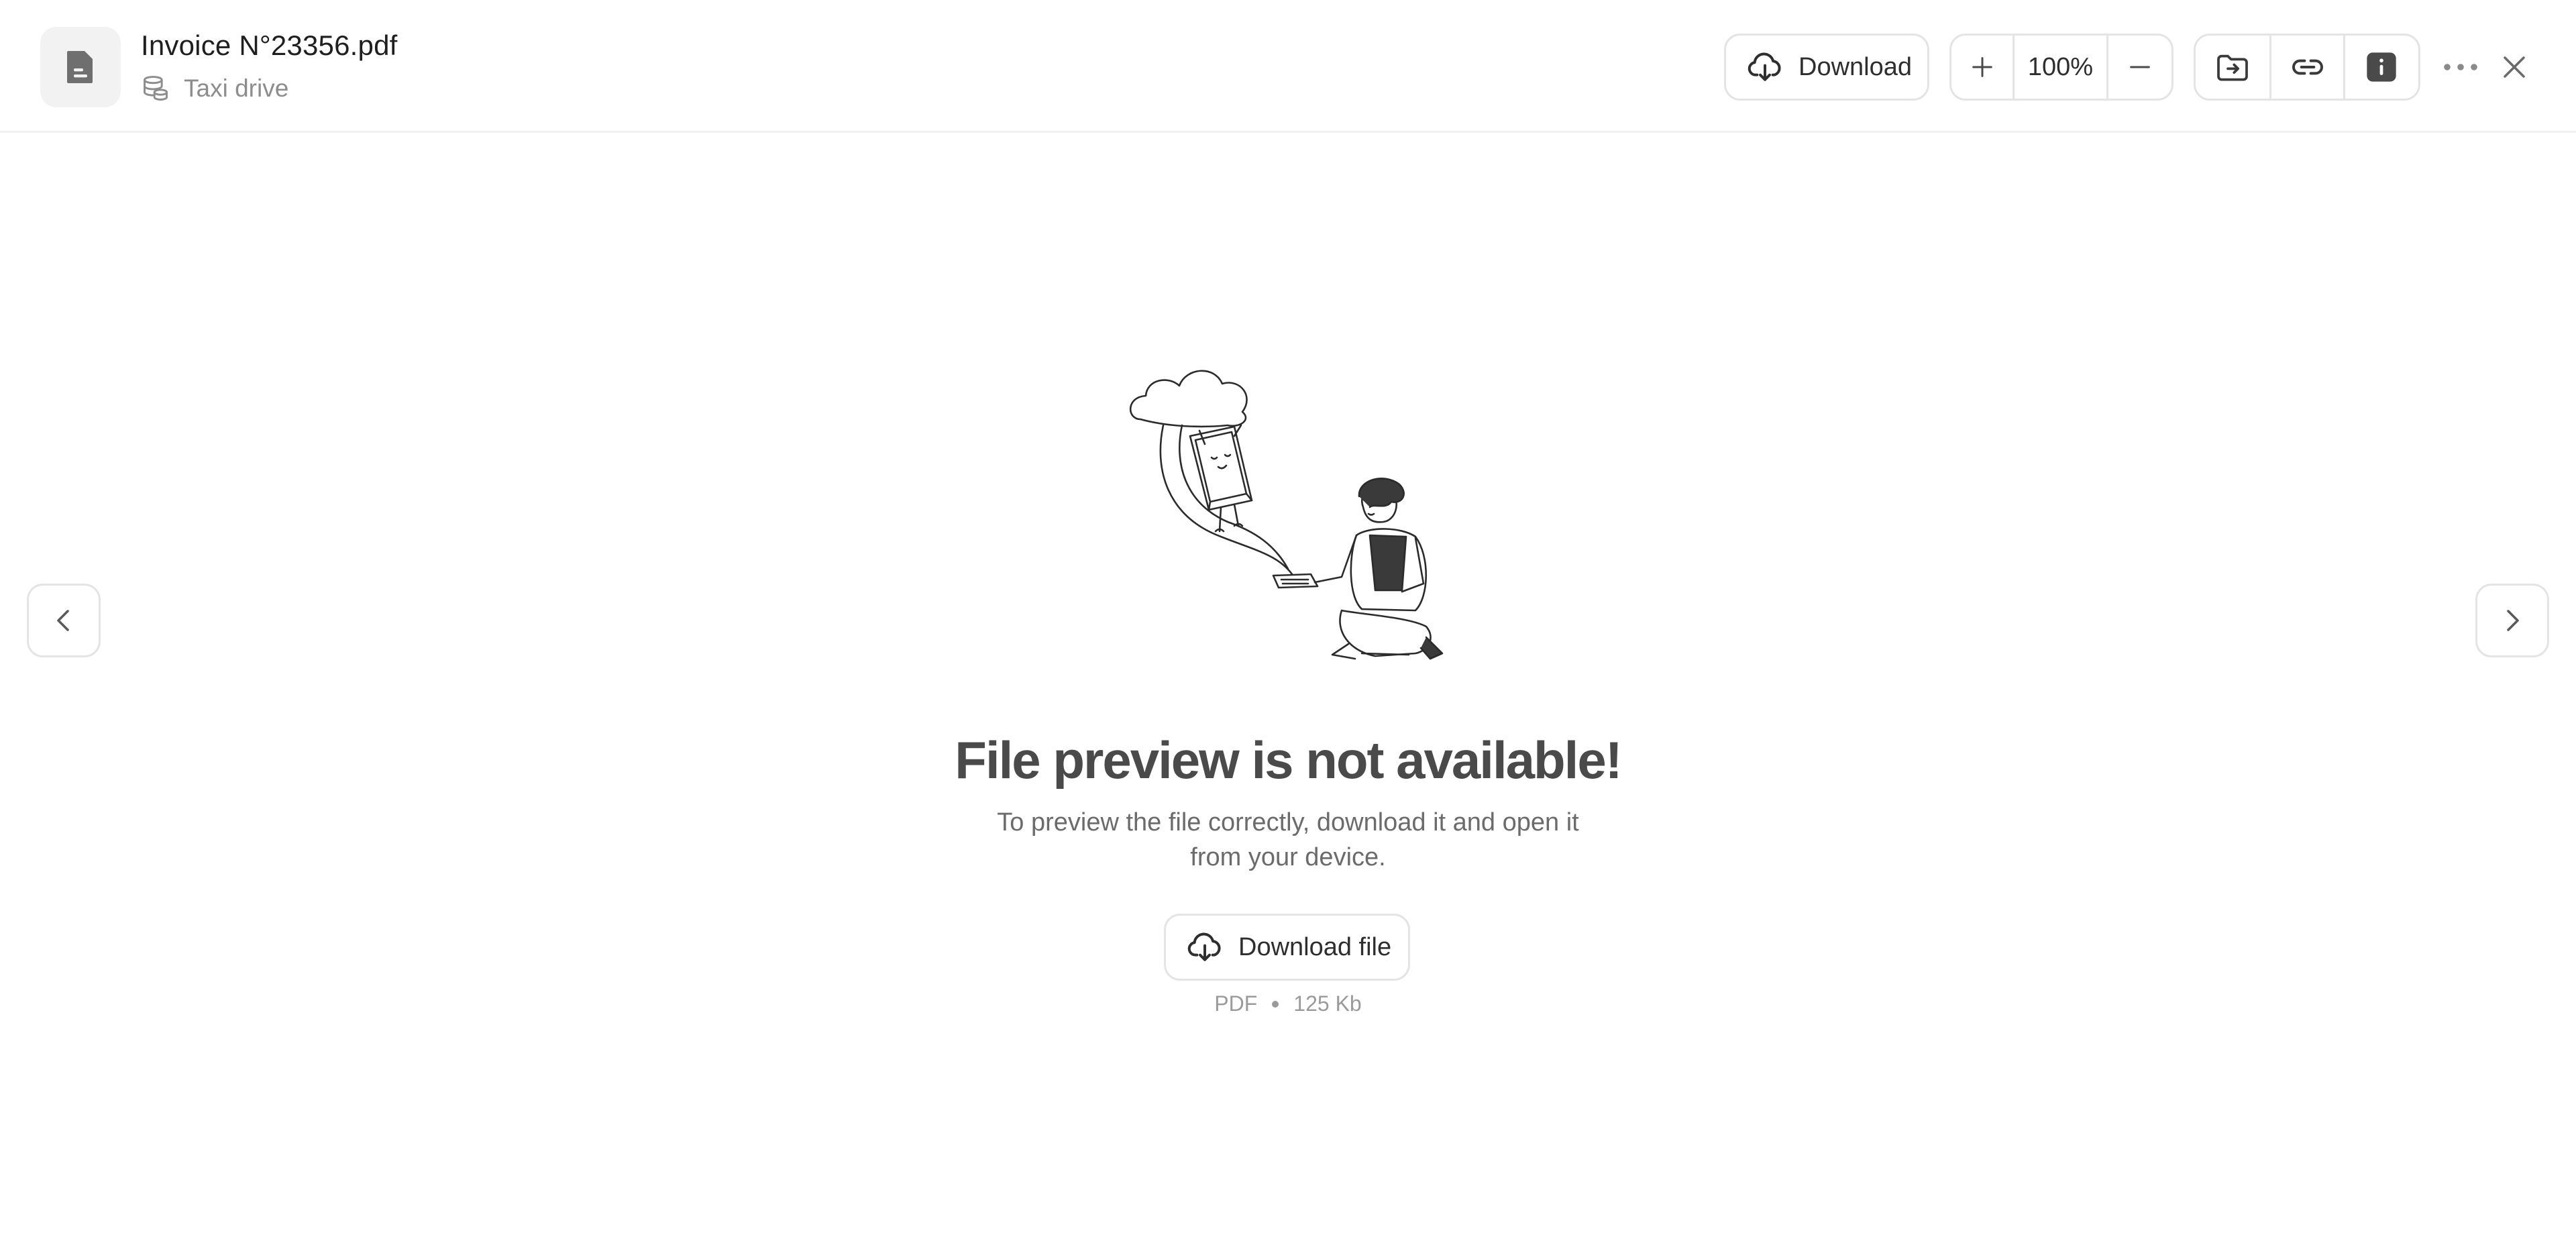 This screenshot has height=1241, width=2576. I want to click on zoom-out-button, so click(2139, 67).